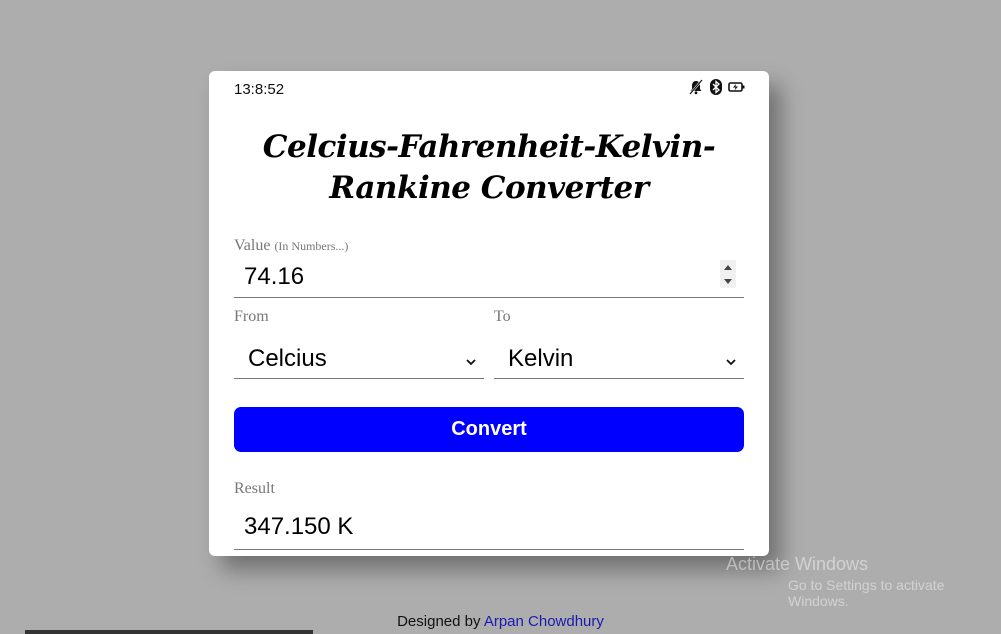  I want to click on value-hint: (In Numbers...), so click(311, 246).